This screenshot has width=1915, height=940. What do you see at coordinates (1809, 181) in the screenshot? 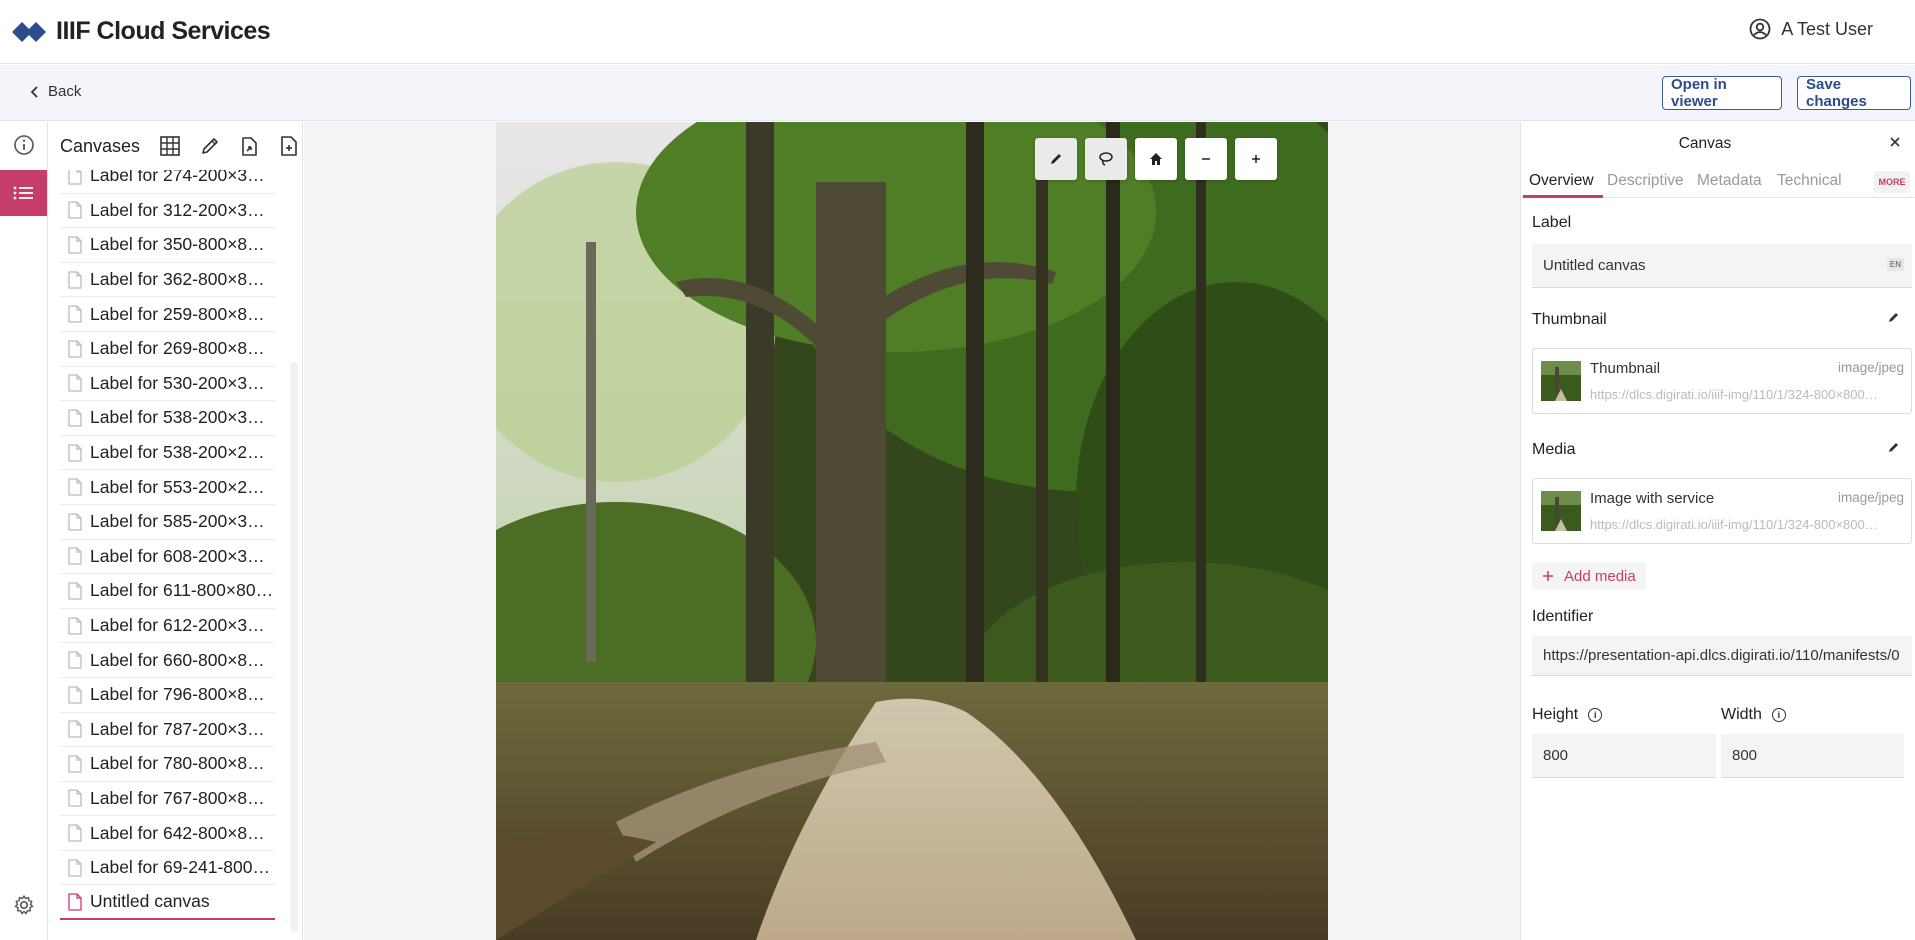
I see `tab-technical: Technical` at bounding box center [1809, 181].